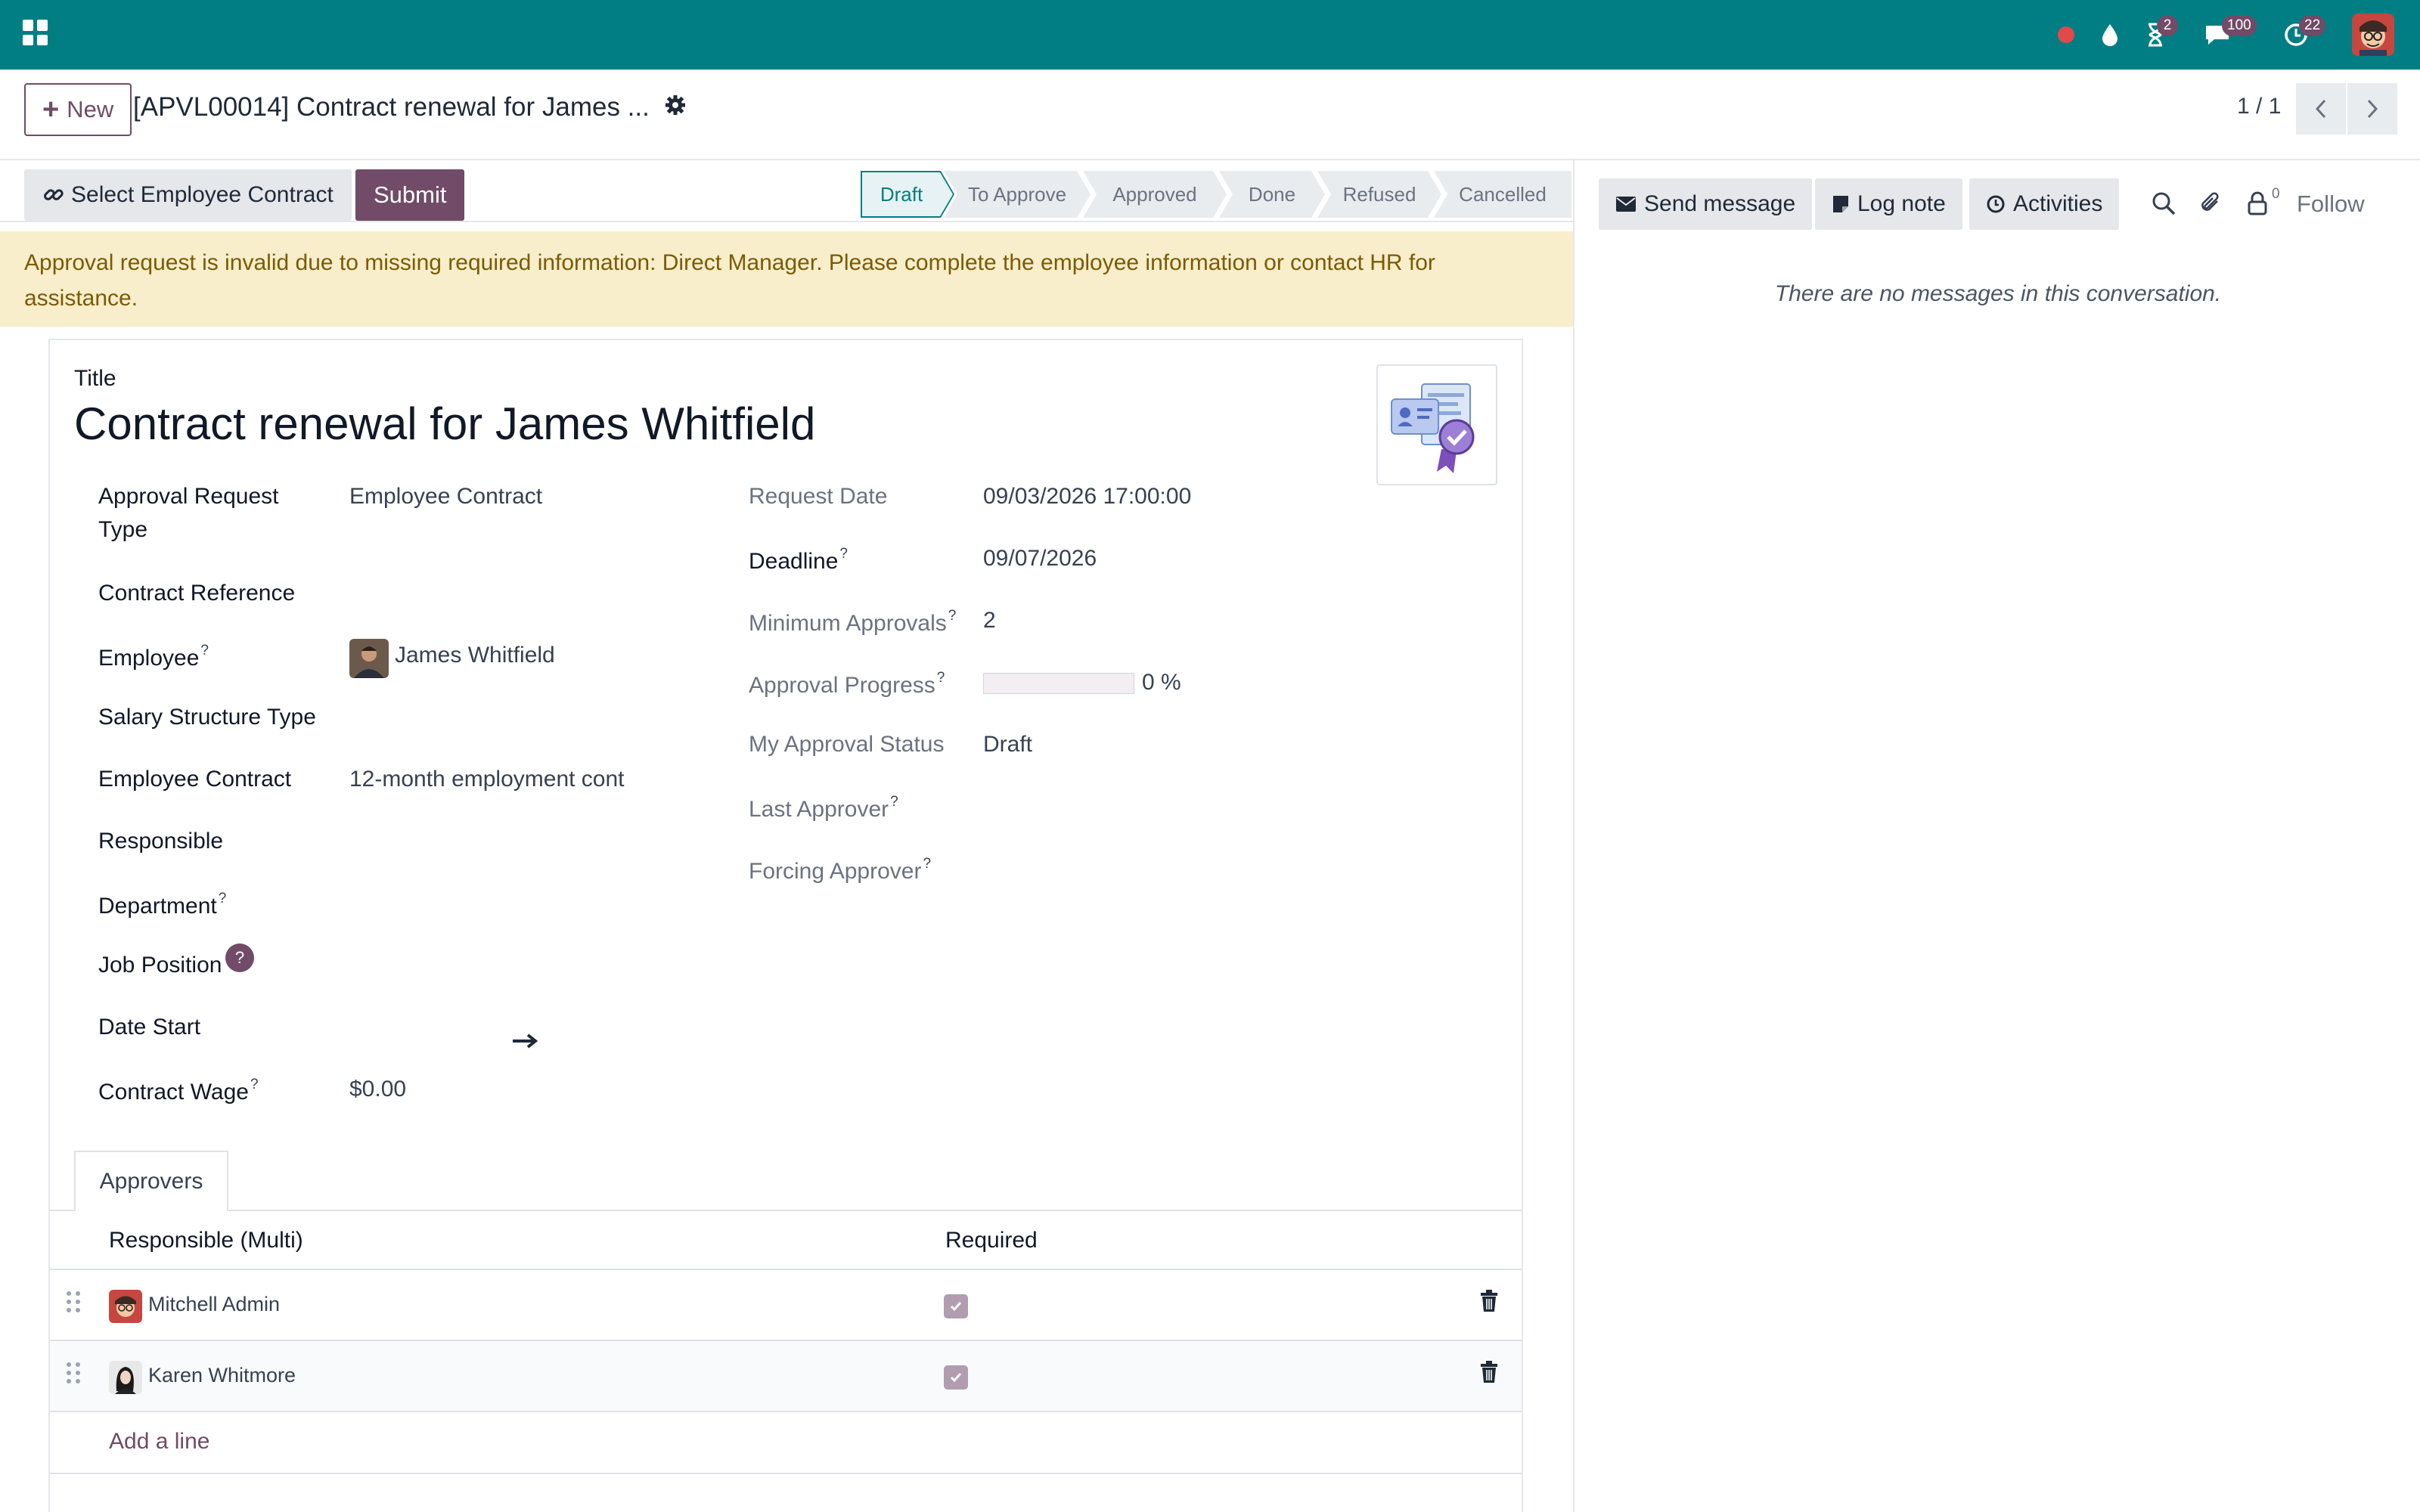  I want to click on activities-count-badge: 2, so click(2167, 26).